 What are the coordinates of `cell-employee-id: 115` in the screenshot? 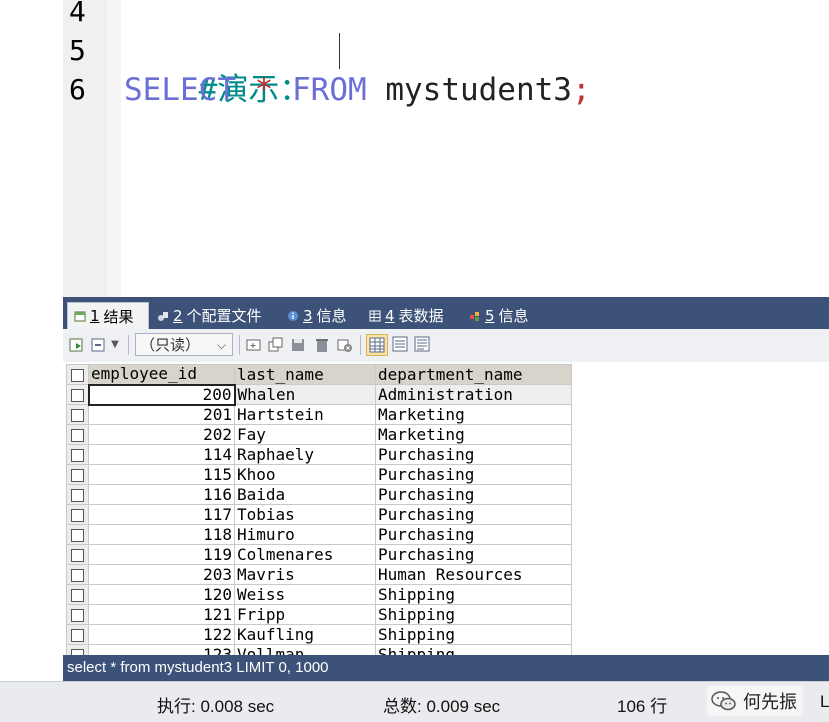 It's located at (161, 474).